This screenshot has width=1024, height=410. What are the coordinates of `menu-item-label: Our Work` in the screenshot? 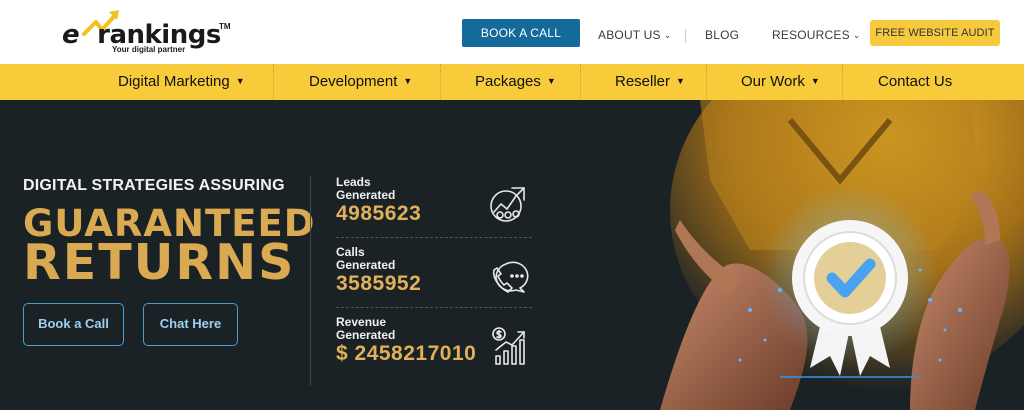 It's located at (773, 81).